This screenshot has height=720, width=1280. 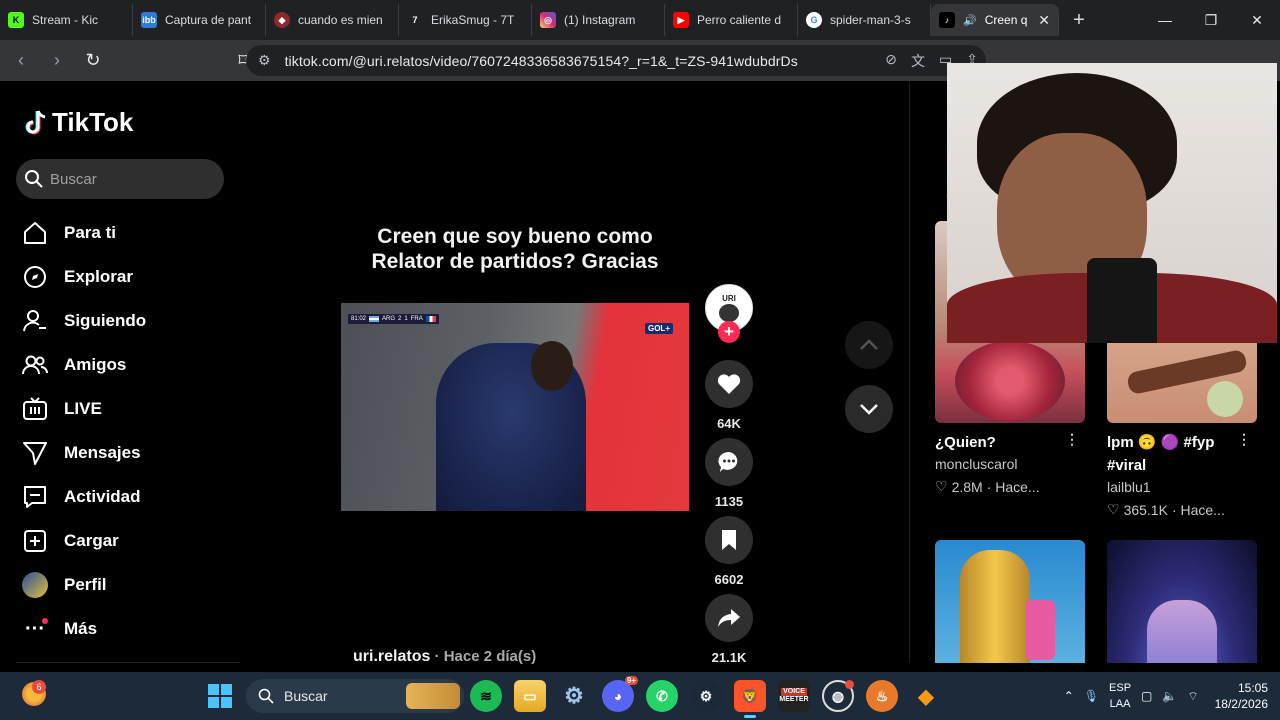 I want to click on video-card-title: ¿Quien?, so click(x=1010, y=442).